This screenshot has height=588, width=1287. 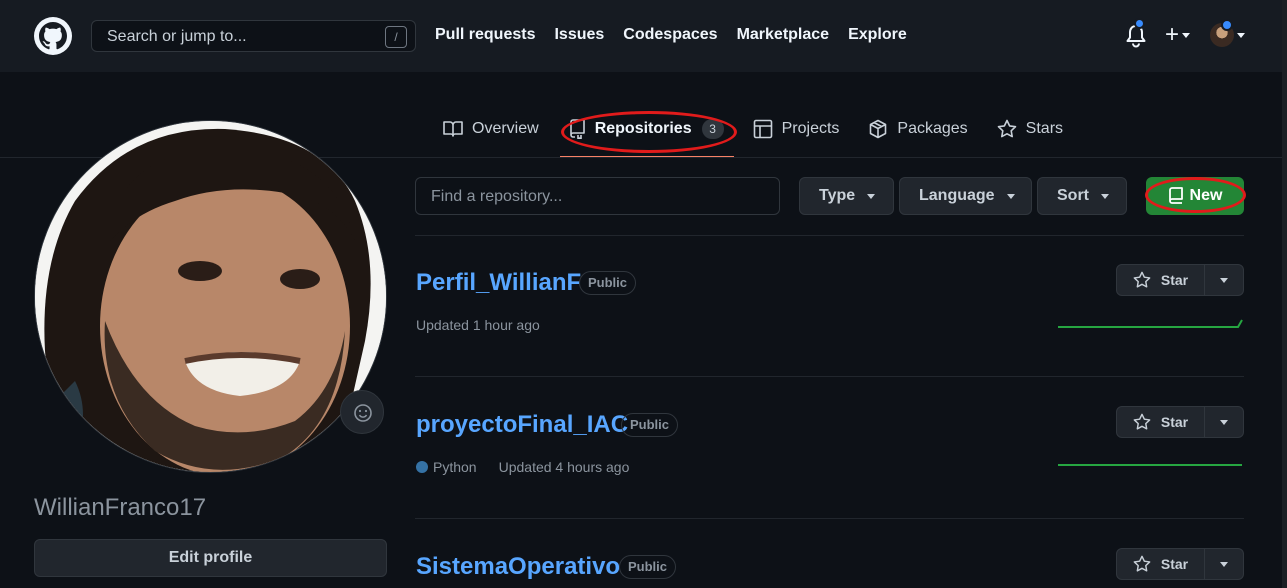 I want to click on repo-count-badge: 3, so click(x=712, y=129).